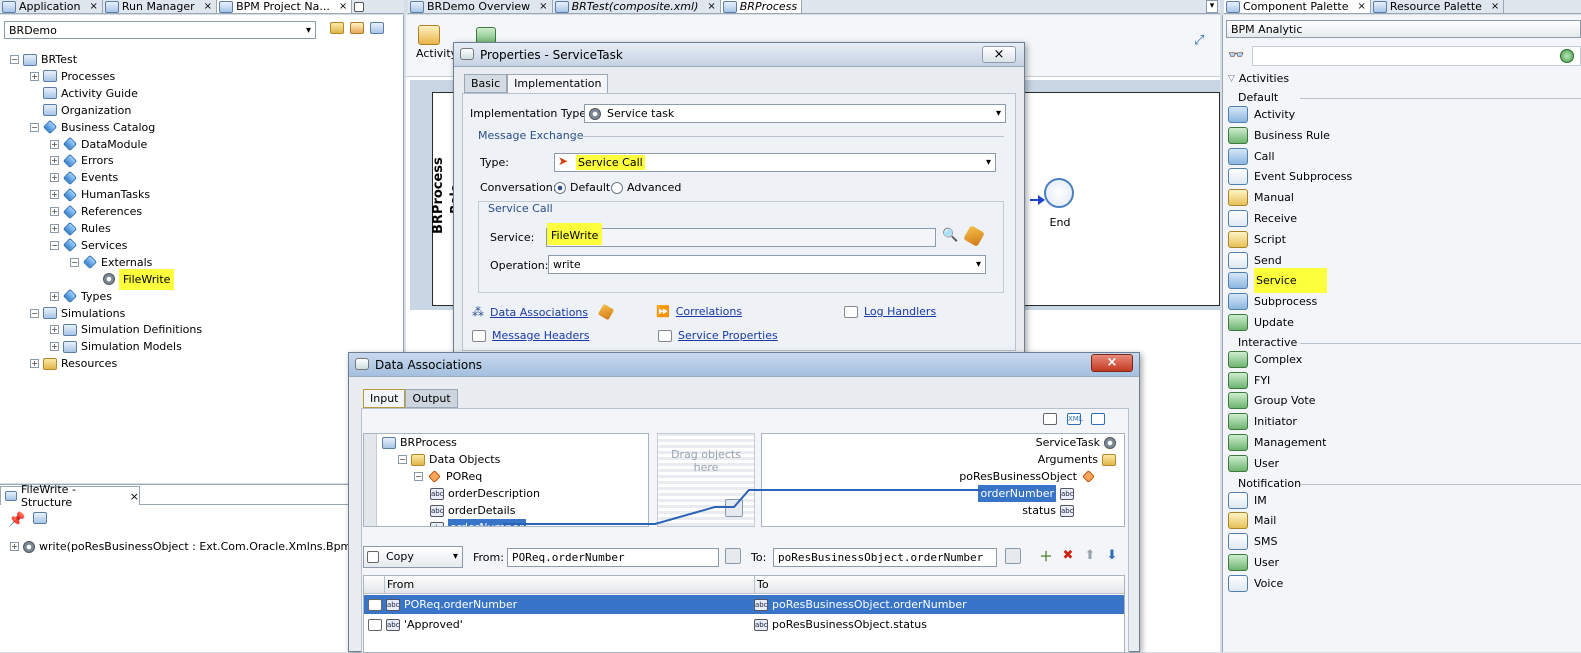  What do you see at coordinates (885, 557) in the screenshot?
I see `to-field: poResBusinessObject.orderNumber` at bounding box center [885, 557].